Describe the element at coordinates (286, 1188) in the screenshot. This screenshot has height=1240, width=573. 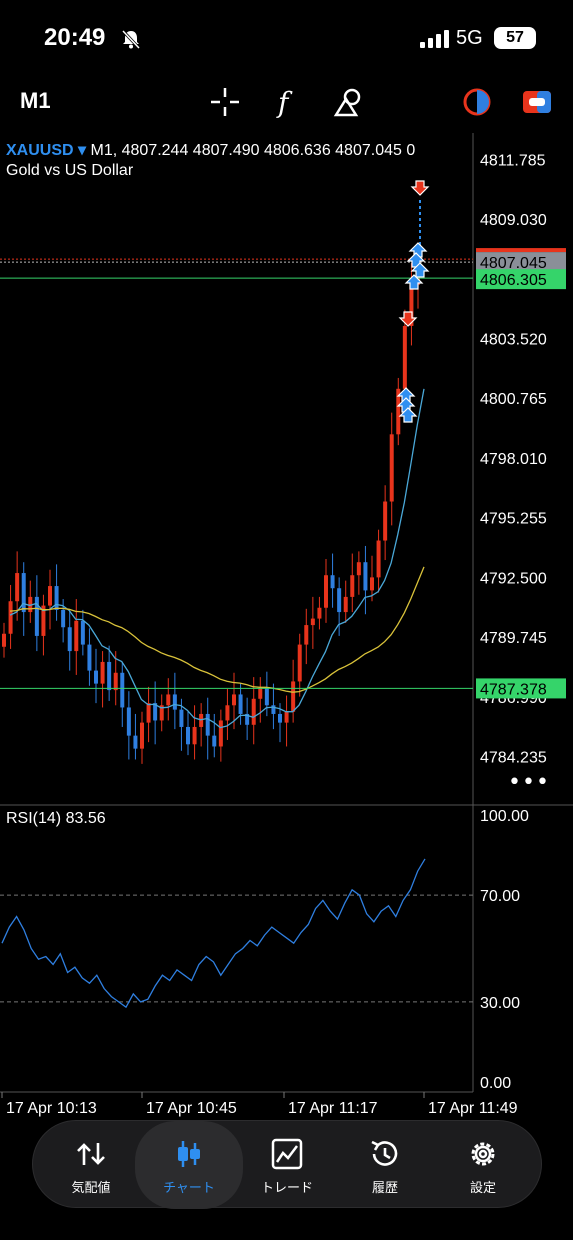
I see `nav-trade-label: トレード` at that location.